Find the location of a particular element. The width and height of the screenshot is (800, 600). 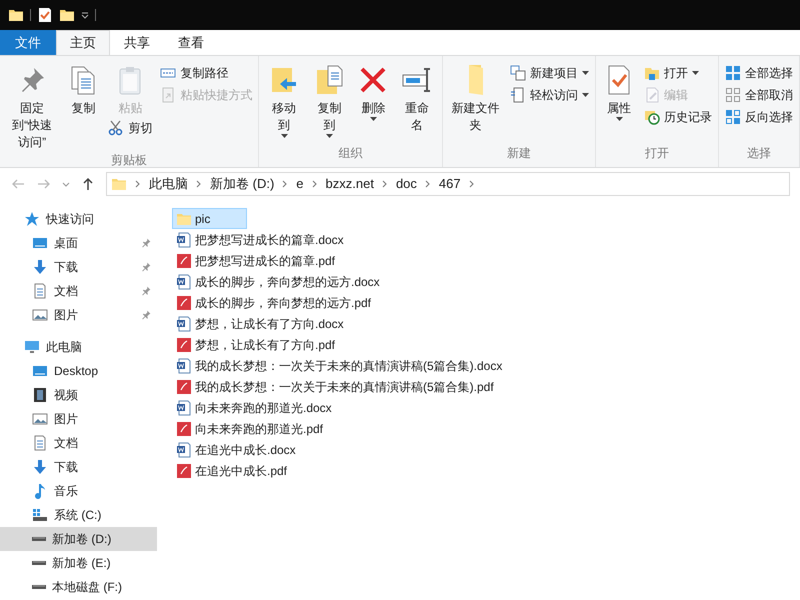

ribbon-button: 重命名 is located at coordinates (417, 98).